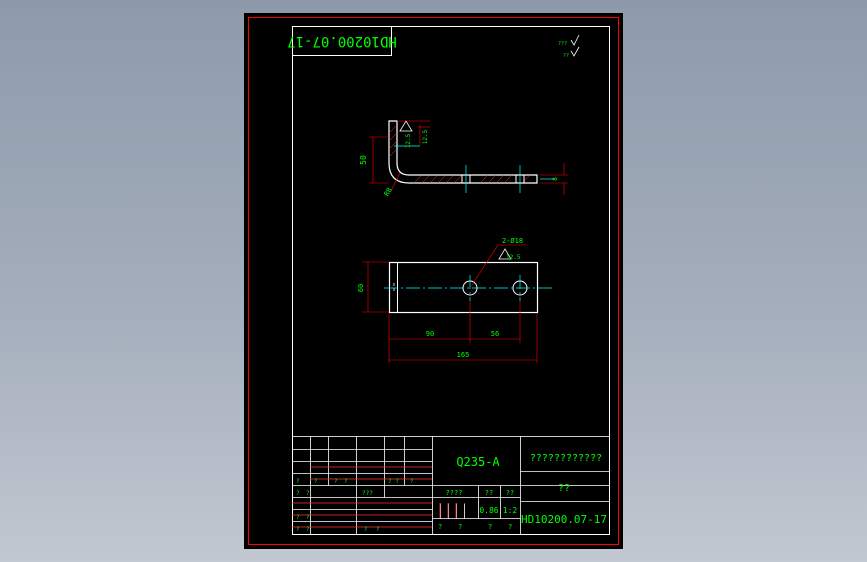 The image size is (867, 562). Describe the element at coordinates (495, 334) in the screenshot. I see `dim-spacing-label: 56` at that location.